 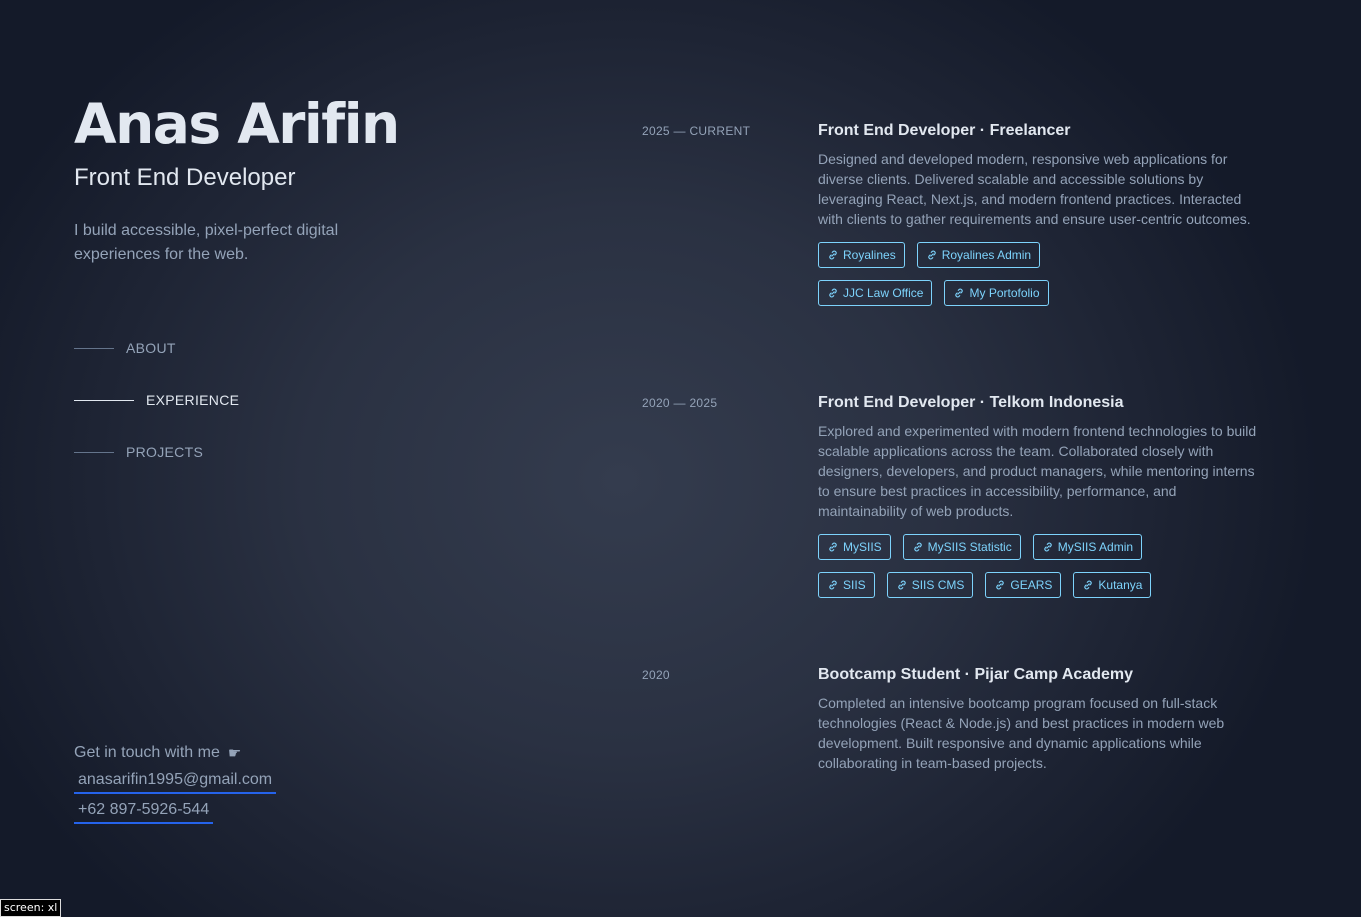 What do you see at coordinates (1040, 403) in the screenshot?
I see `experience-title: Front End Developer · Telkom Indonesia` at bounding box center [1040, 403].